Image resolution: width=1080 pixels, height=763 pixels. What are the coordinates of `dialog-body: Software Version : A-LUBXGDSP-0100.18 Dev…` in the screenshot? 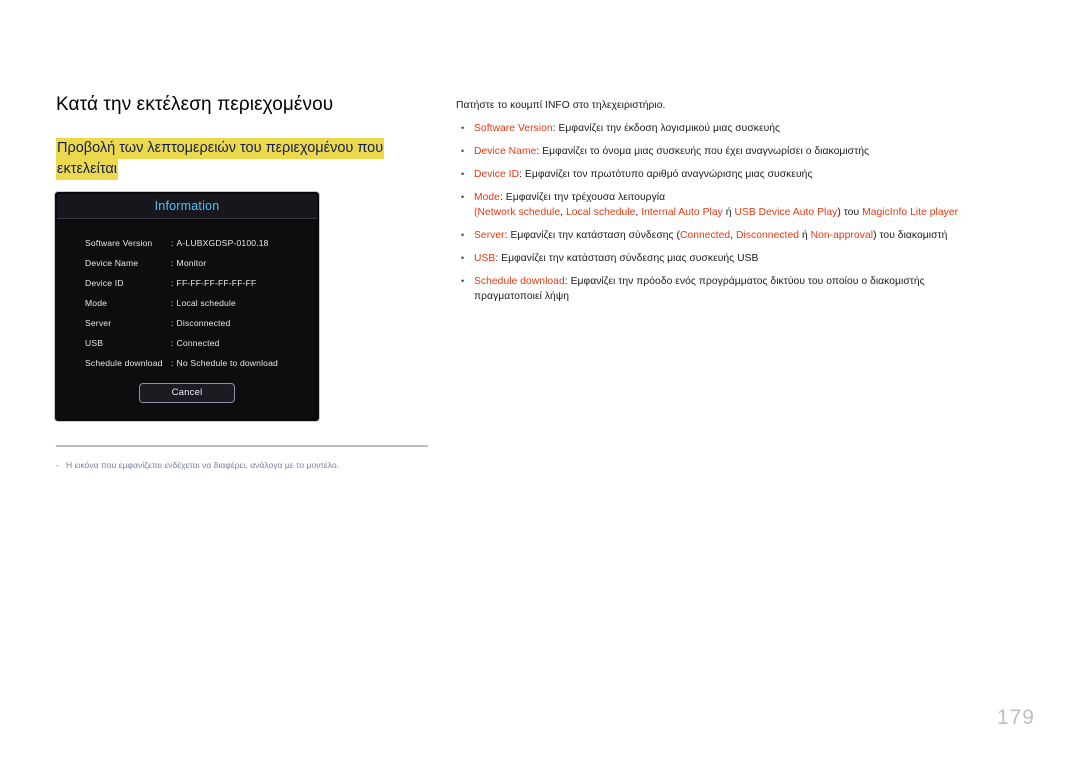 It's located at (187, 296).